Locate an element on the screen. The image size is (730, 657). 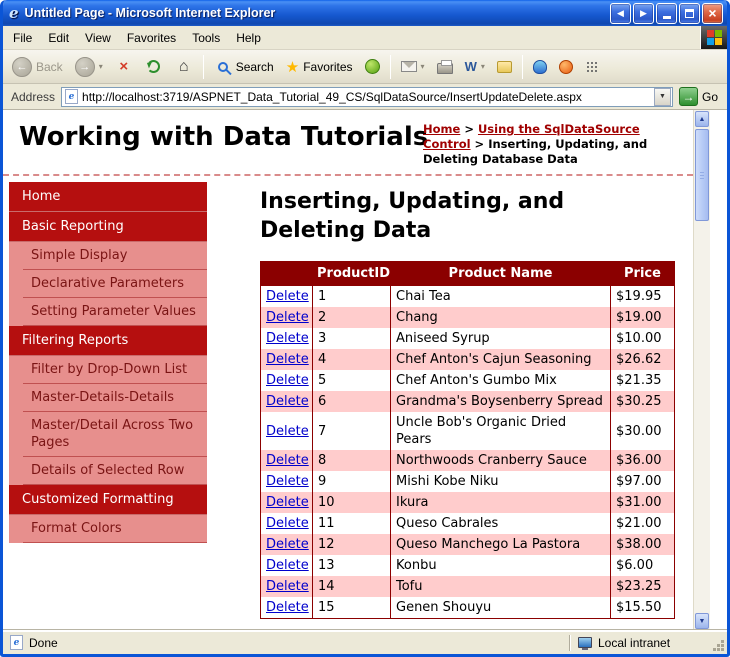
price-cell: $10.00 is located at coordinates (642, 339).